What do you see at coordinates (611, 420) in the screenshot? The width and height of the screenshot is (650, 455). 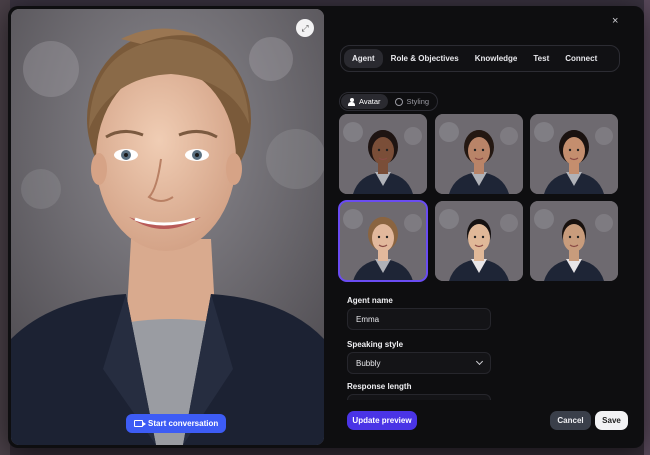 I see `save-button: Save` at bounding box center [611, 420].